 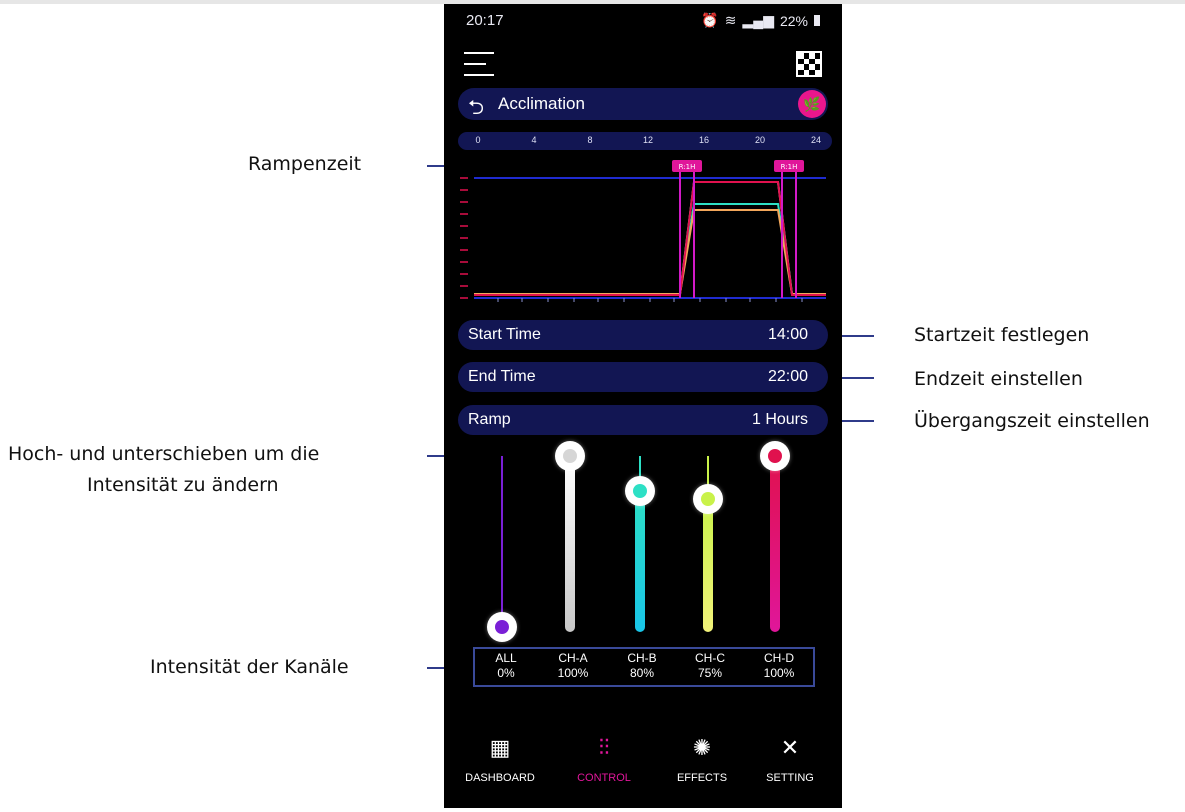 I want to click on start-time-label: Start Time, so click(x=504, y=334).